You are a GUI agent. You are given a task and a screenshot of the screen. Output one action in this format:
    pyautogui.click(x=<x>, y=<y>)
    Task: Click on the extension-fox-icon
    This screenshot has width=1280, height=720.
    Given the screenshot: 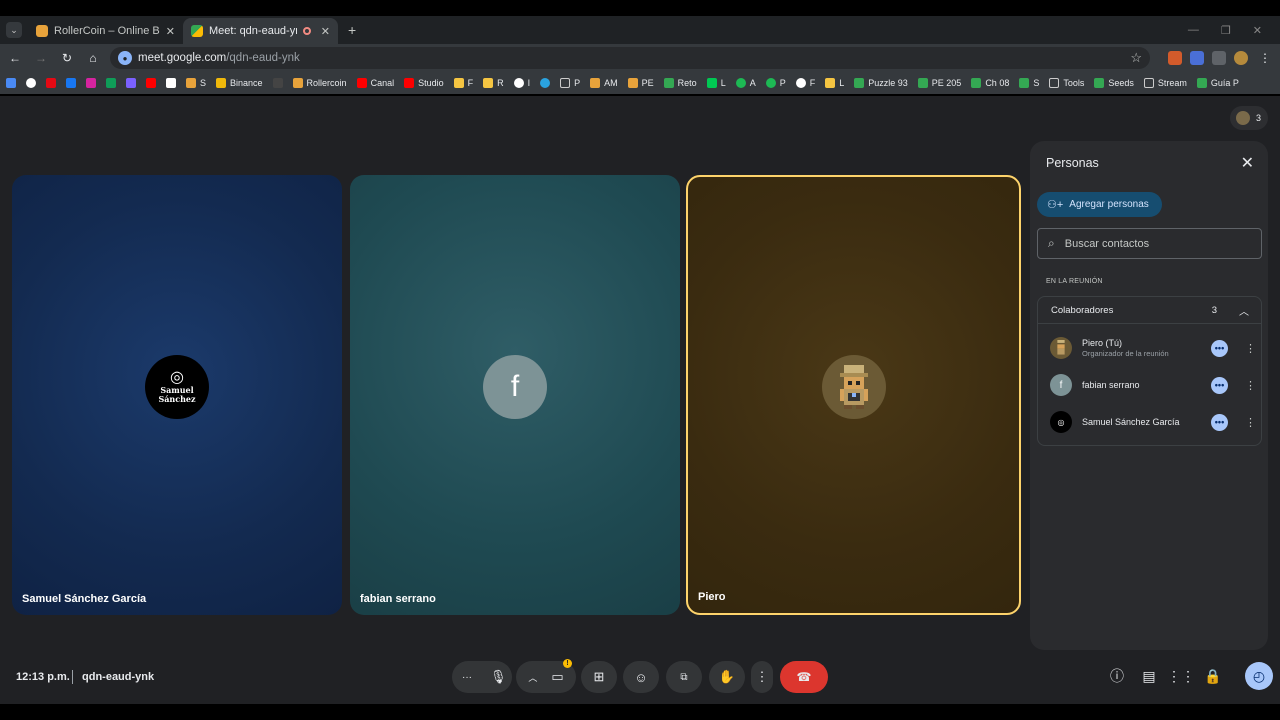 What is the action you would take?
    pyautogui.click(x=1175, y=58)
    